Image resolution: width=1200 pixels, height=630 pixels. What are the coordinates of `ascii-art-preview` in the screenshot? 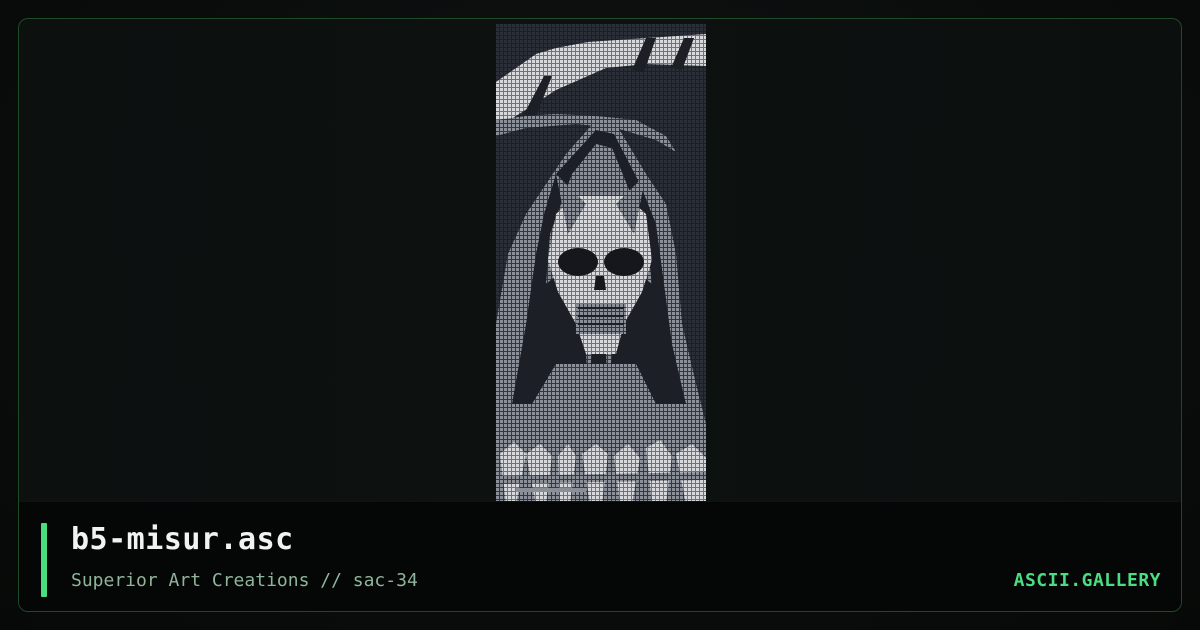 It's located at (601, 265).